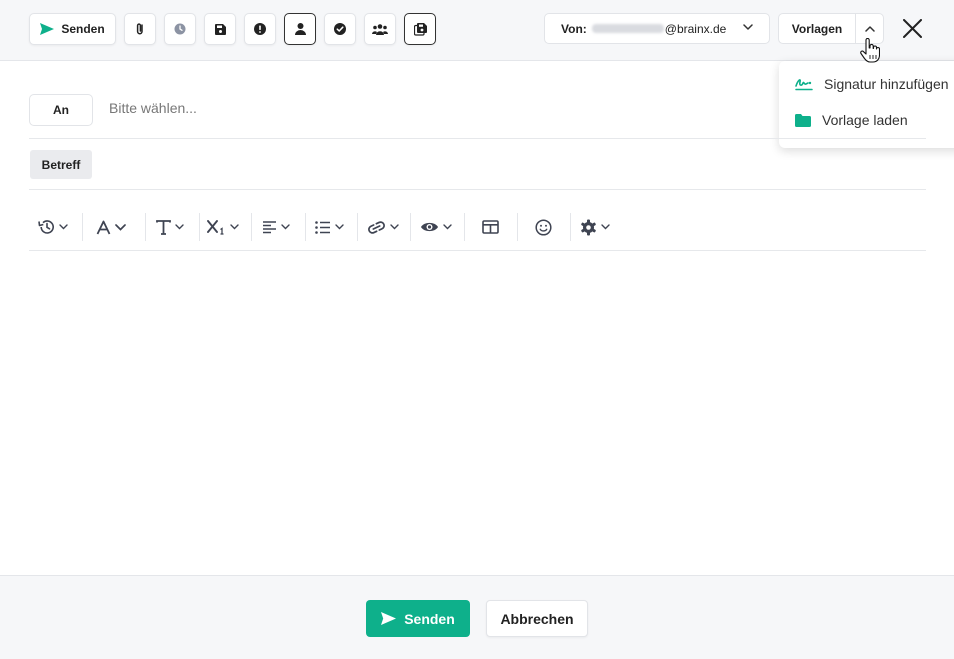  I want to click on paperclip-icon, so click(139, 29).